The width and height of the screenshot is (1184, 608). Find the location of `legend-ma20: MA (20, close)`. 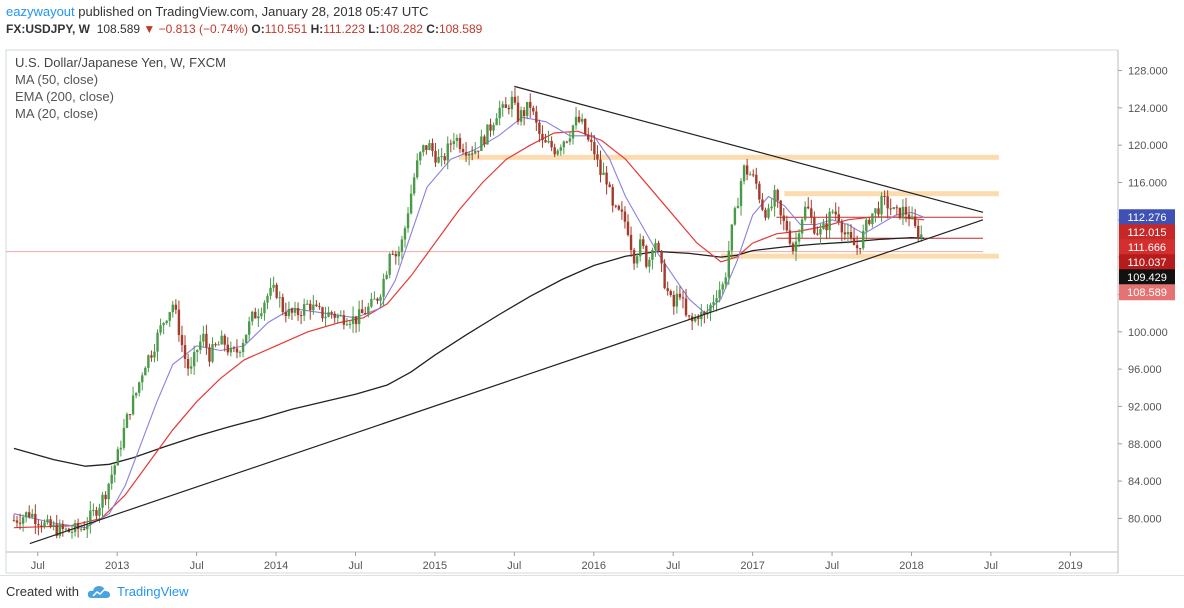

legend-ma20: MA (20, close) is located at coordinates (120, 113).